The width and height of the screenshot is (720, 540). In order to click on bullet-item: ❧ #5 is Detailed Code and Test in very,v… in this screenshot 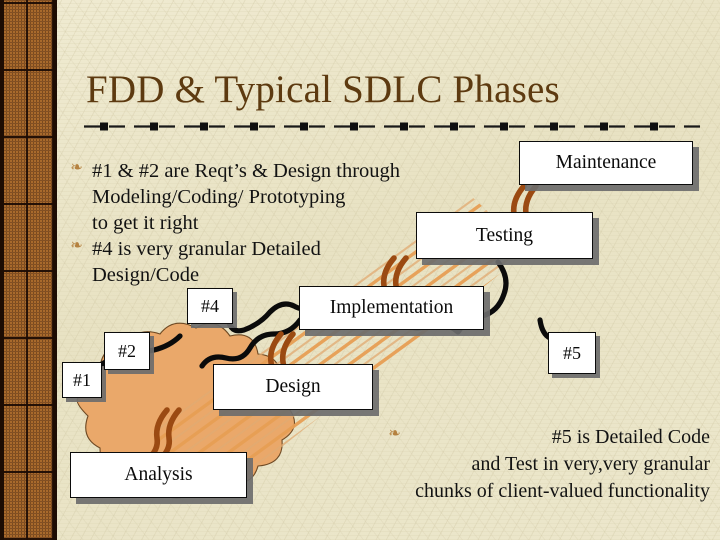, I will do `click(549, 464)`.